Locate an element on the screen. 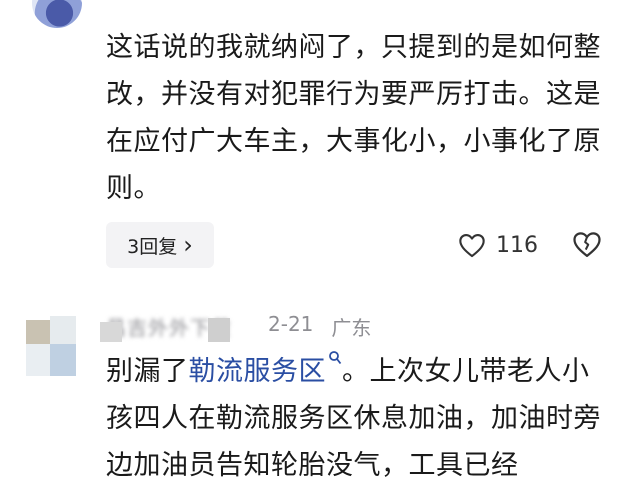  search-link-text: 勒流服务区 is located at coordinates (257, 371).